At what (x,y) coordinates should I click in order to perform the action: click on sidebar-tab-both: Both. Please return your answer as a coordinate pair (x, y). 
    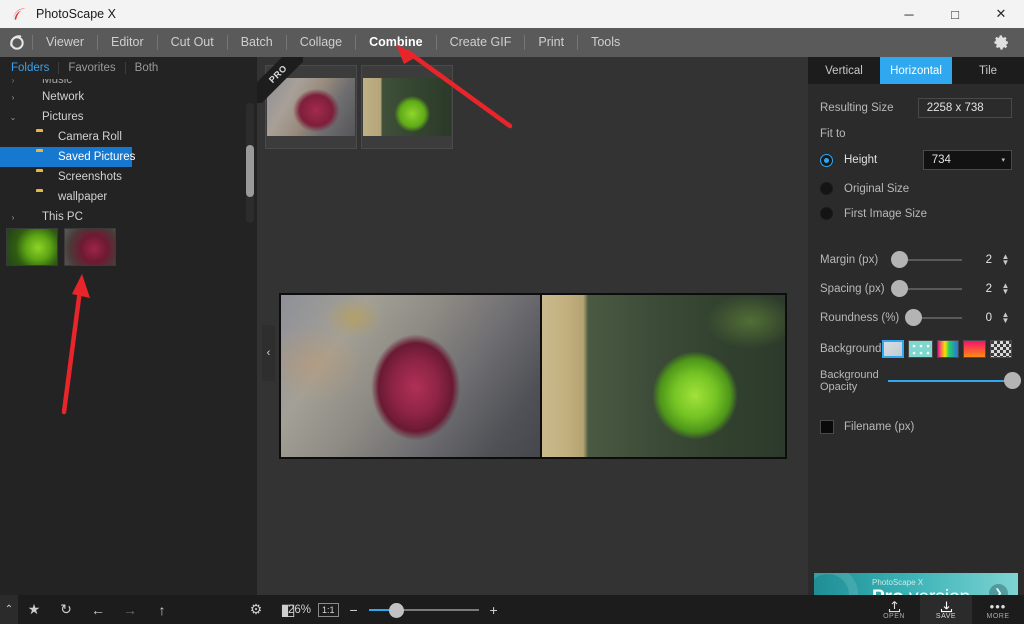
    Looking at the image, I should click on (147, 68).